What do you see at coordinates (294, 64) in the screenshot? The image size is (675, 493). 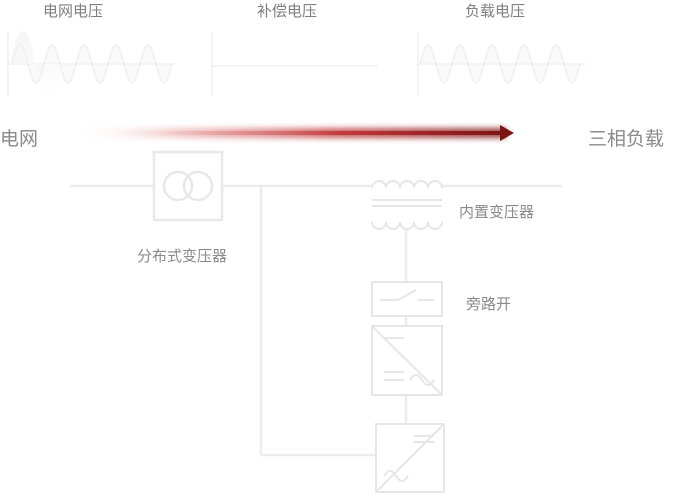 I see `compensation-voltage-waveform` at bounding box center [294, 64].